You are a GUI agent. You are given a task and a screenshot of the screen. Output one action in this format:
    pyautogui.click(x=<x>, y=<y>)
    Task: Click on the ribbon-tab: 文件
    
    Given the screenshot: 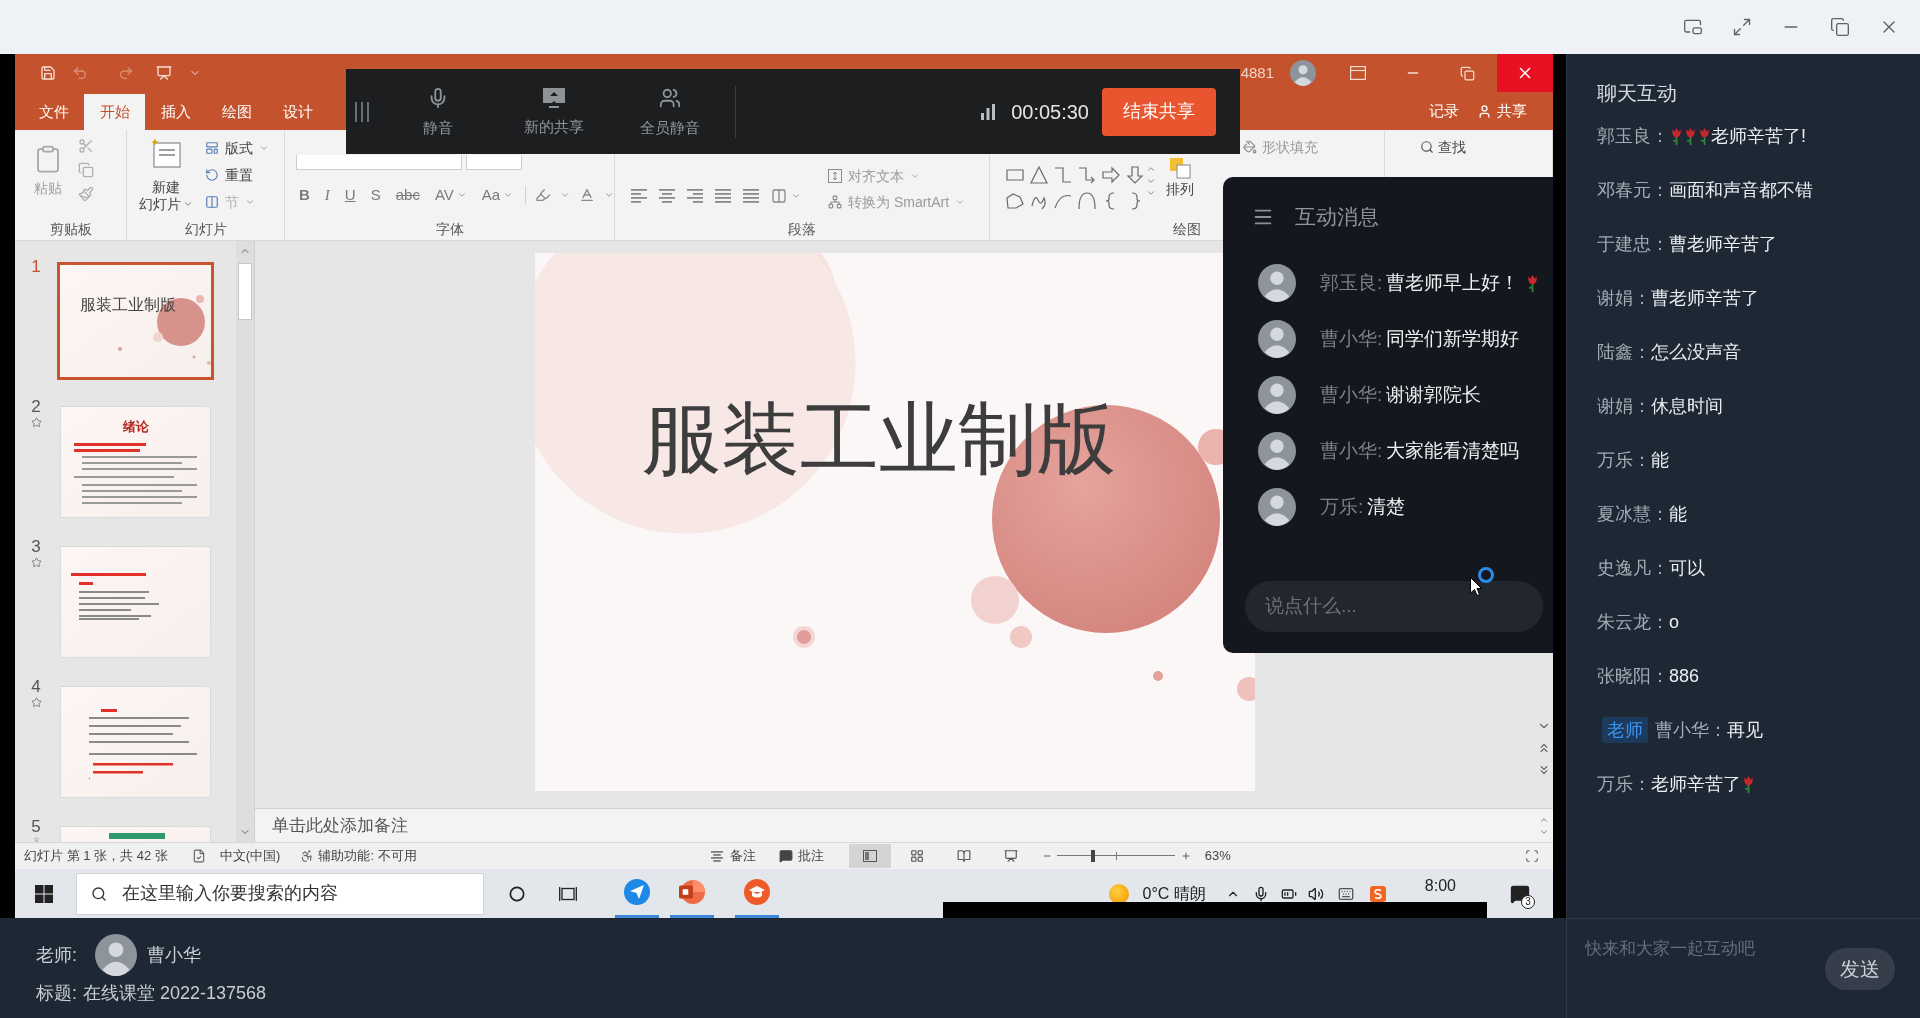 What is the action you would take?
    pyautogui.click(x=53, y=112)
    